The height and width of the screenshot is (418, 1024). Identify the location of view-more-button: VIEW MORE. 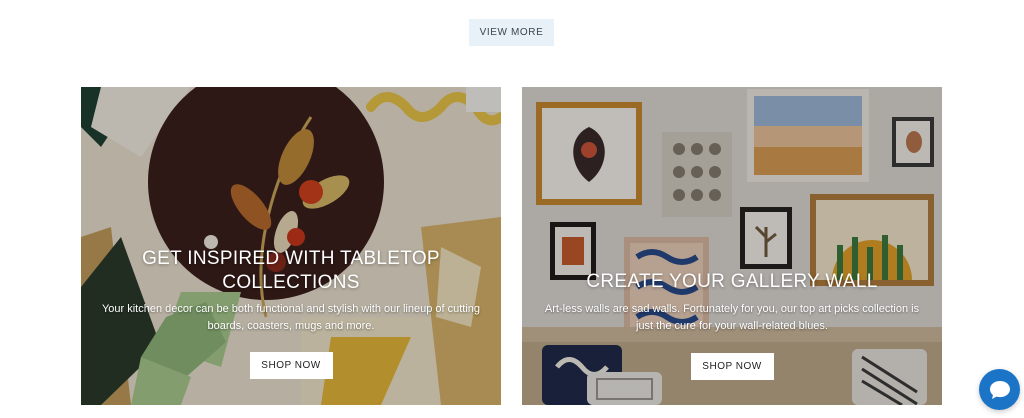
(511, 32).